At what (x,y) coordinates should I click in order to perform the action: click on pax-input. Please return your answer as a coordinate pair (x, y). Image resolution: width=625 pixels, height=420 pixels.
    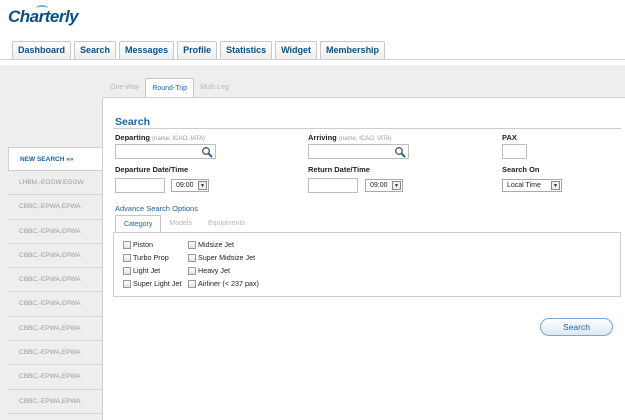
    Looking at the image, I should click on (514, 151).